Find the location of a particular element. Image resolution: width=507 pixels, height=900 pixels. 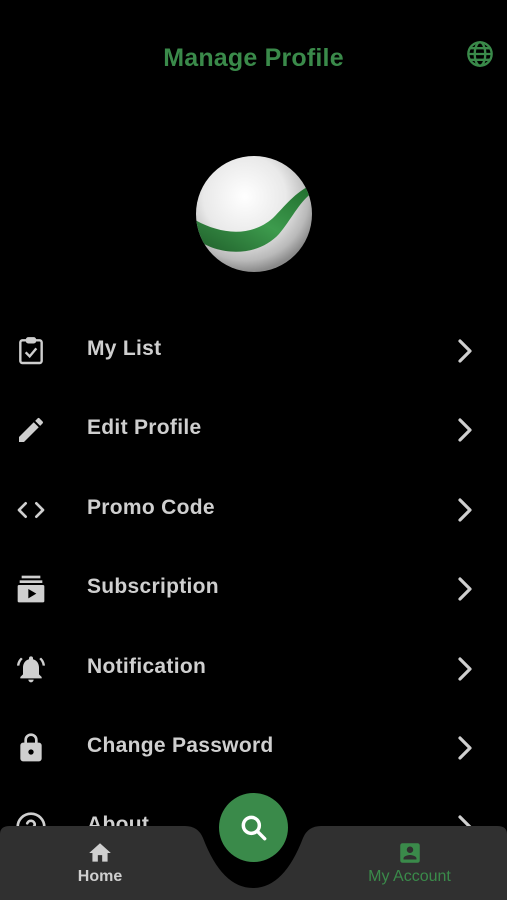

menu-item-subscription: Subscription is located at coordinates (253, 587).